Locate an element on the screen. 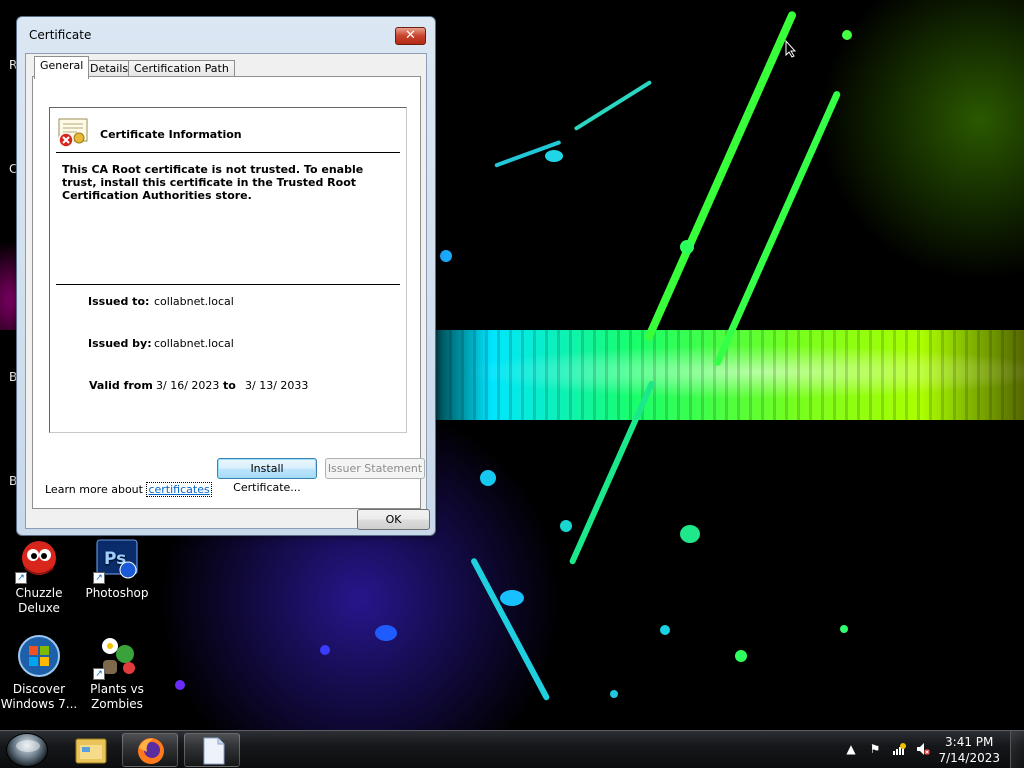 The width and height of the screenshot is (1024, 768). taskbar-document is located at coordinates (212, 750).